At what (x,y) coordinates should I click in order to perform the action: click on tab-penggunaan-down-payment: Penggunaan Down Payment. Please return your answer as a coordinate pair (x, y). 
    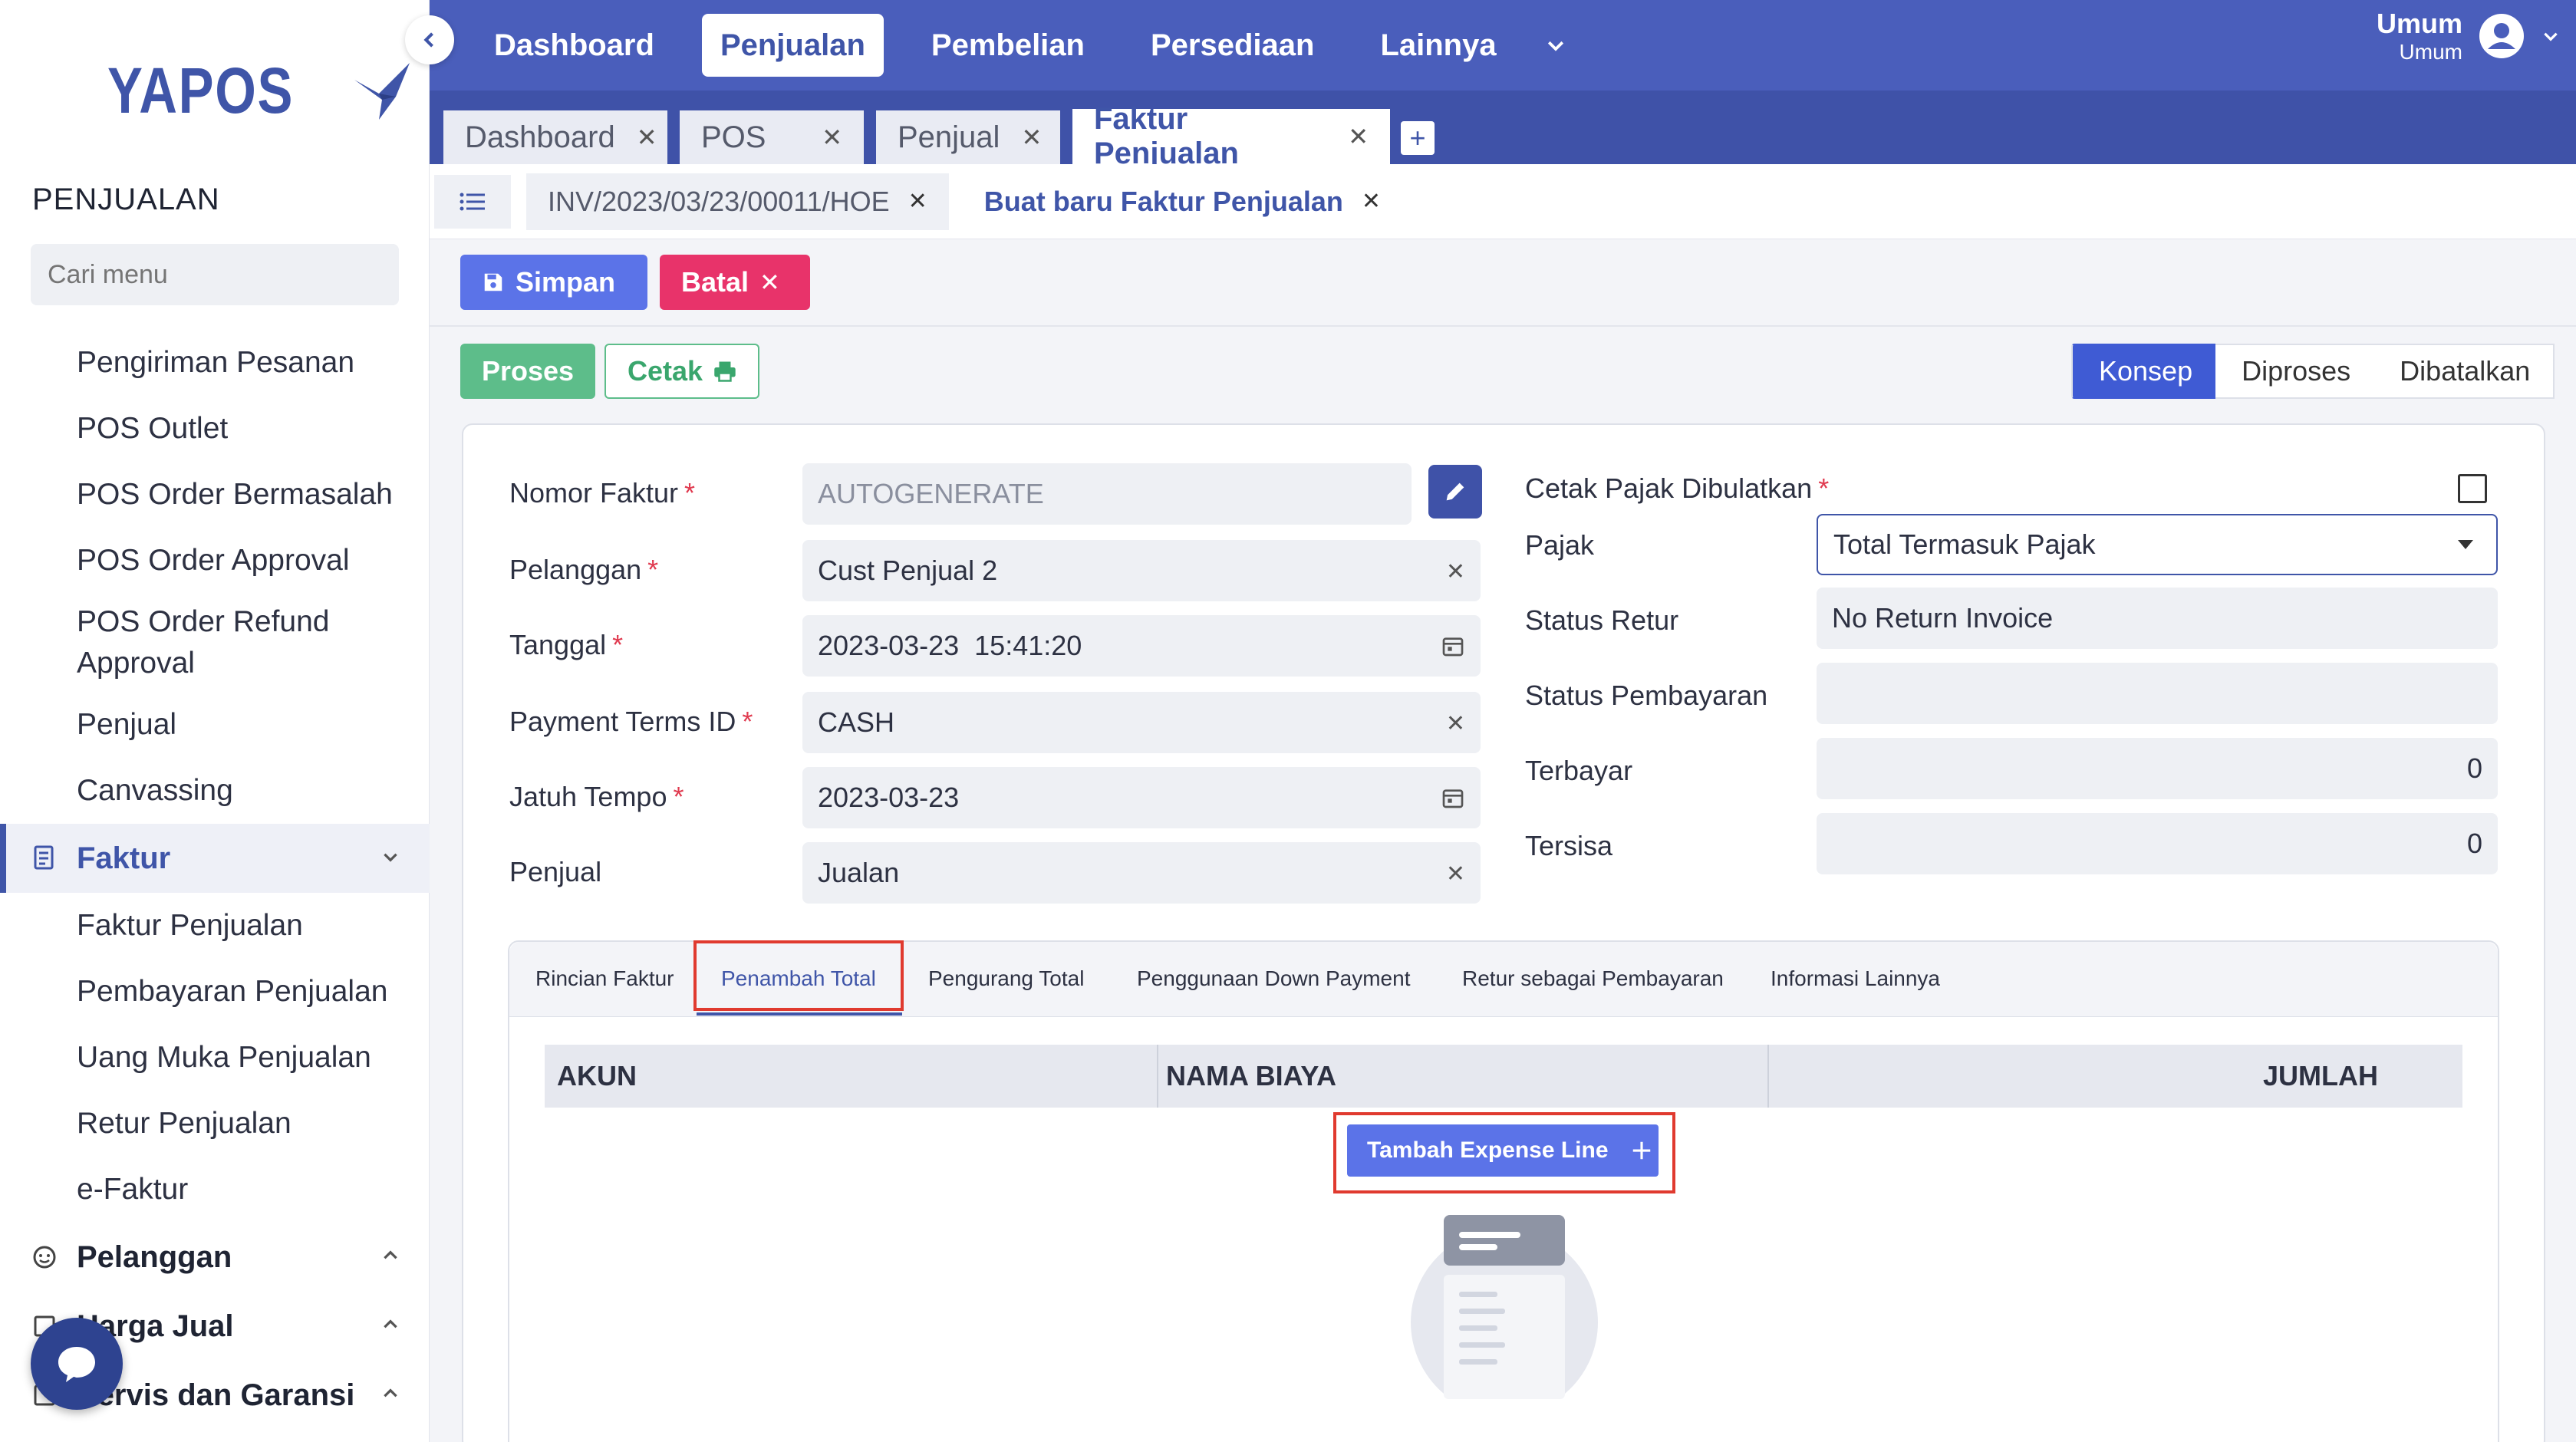
    Looking at the image, I should click on (1273, 979).